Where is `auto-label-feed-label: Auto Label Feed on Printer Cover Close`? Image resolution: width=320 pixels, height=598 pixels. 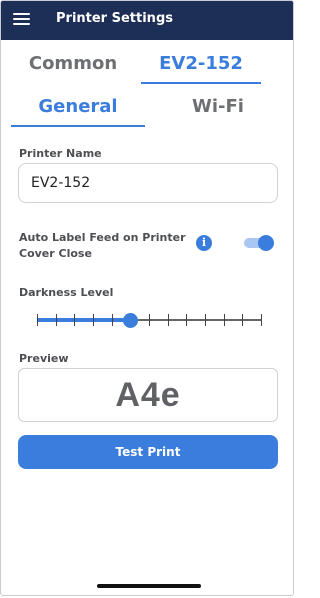
auto-label-feed-label: Auto Label Feed on Printer Cover Close is located at coordinates (102, 245).